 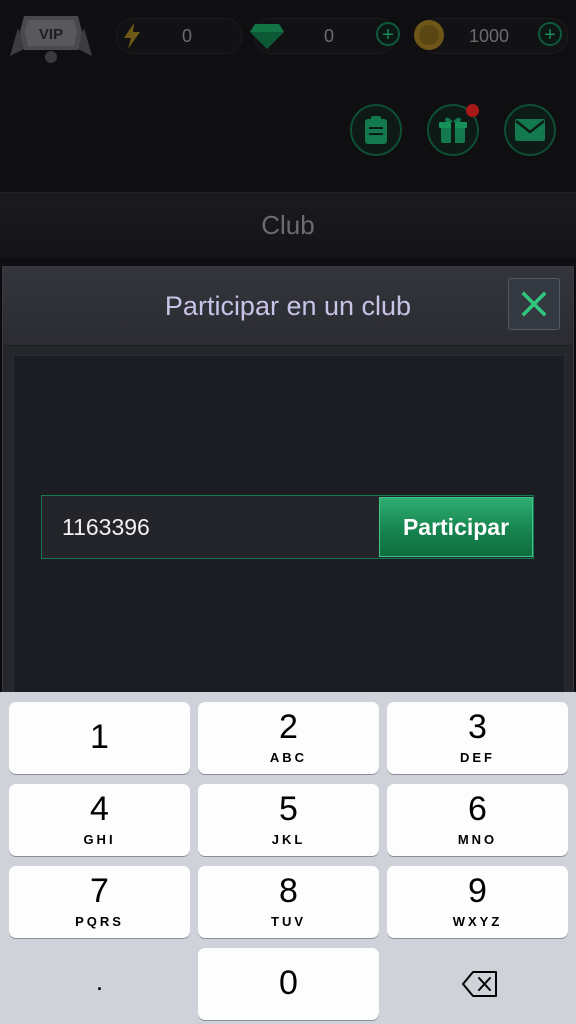 I want to click on key-2: 2 ABC, so click(x=288, y=738).